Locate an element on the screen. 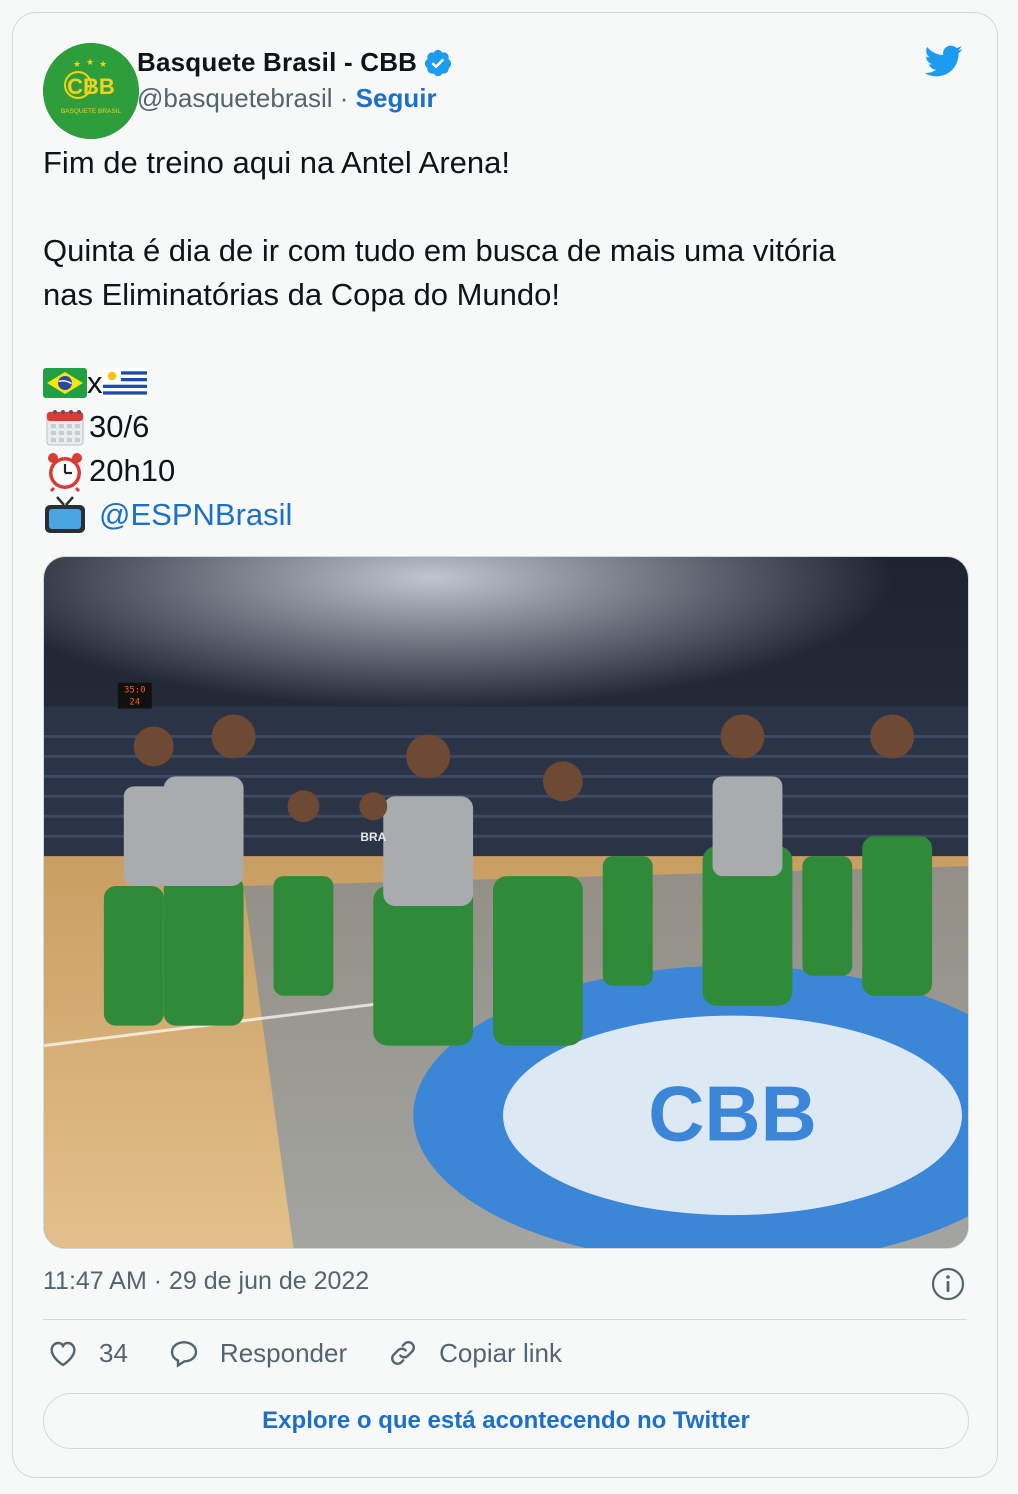 This screenshot has height=1494, width=1018. heart-icon is located at coordinates (63, 1354).